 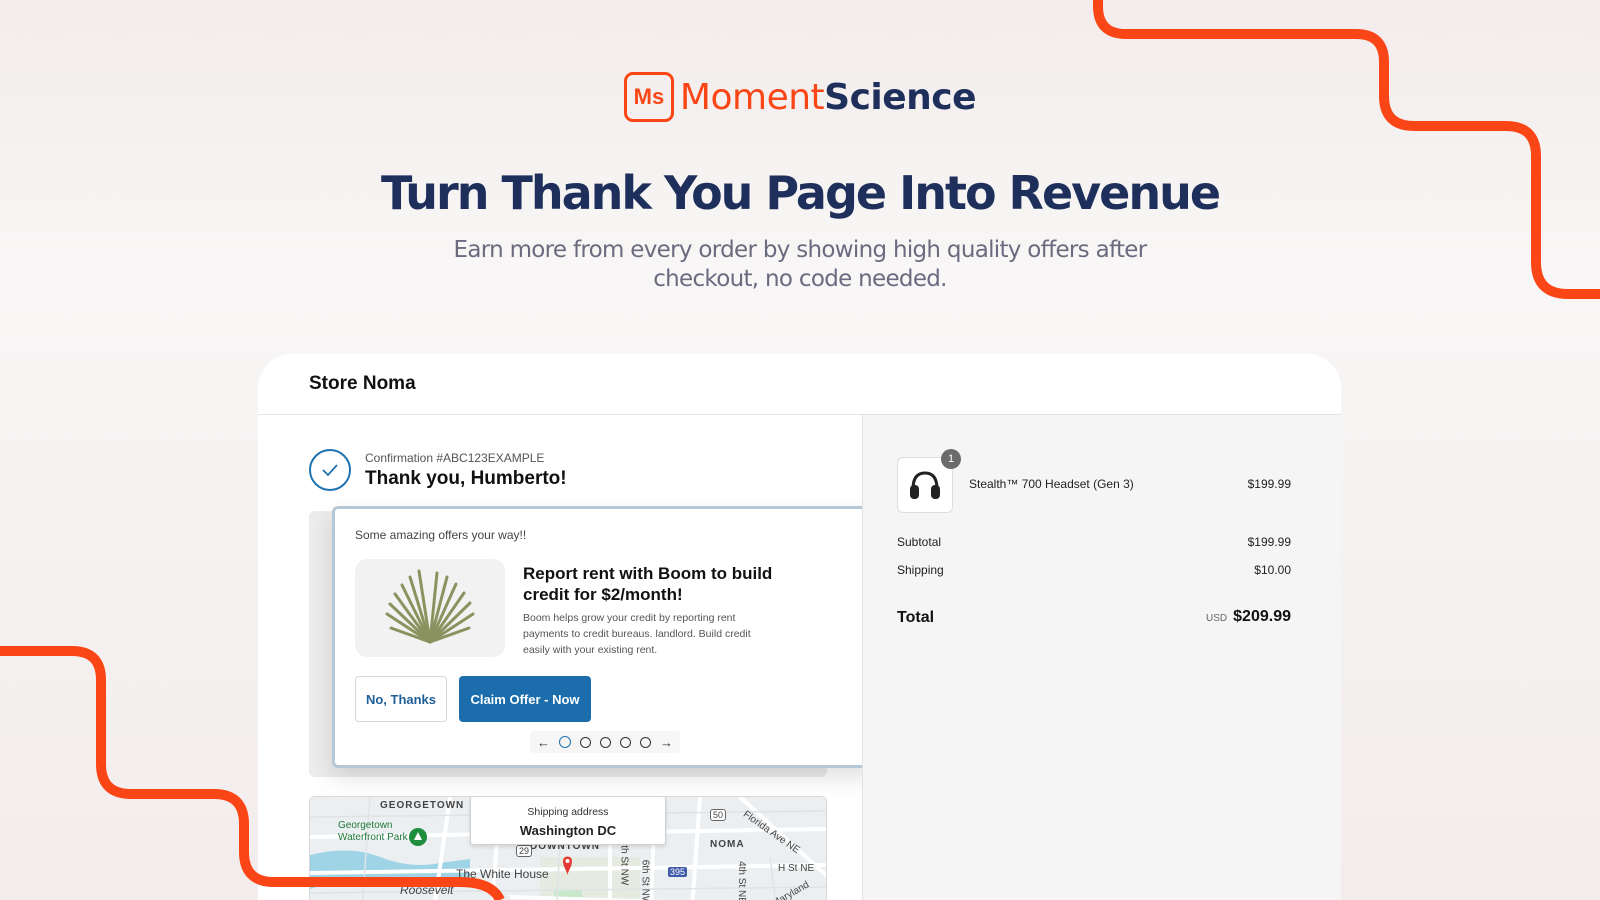 I want to click on subtotal-label: Subtotal, so click(x=919, y=542).